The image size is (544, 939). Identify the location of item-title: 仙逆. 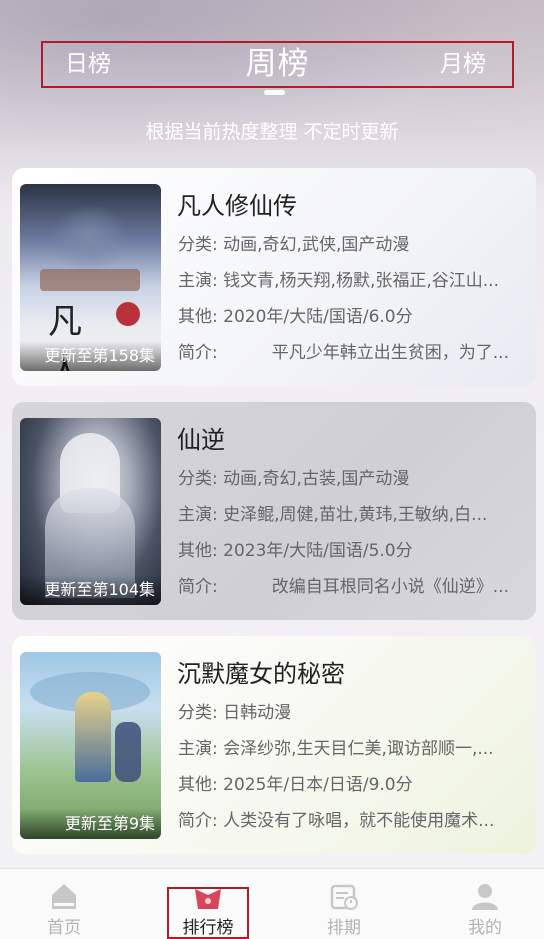
(201, 437).